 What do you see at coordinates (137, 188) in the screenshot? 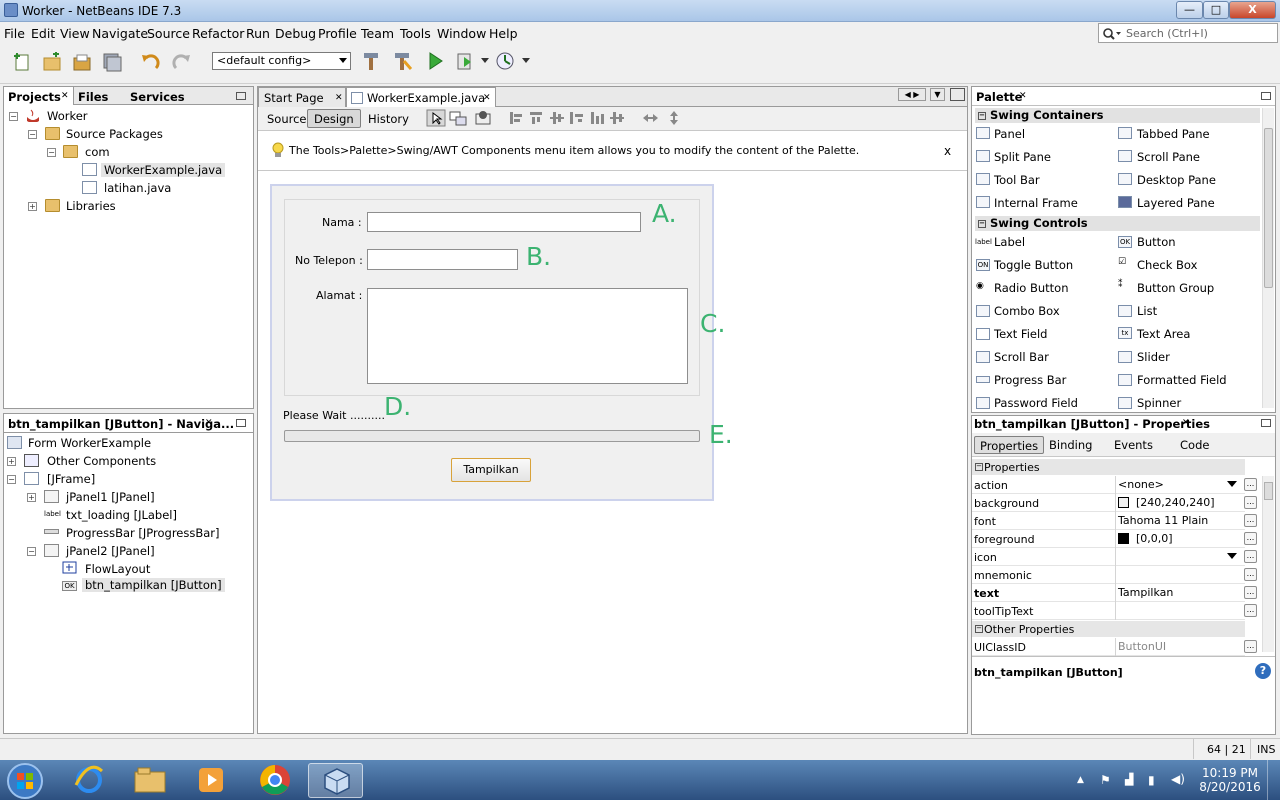
I see `tree-item-latihan: latihan.java` at bounding box center [137, 188].